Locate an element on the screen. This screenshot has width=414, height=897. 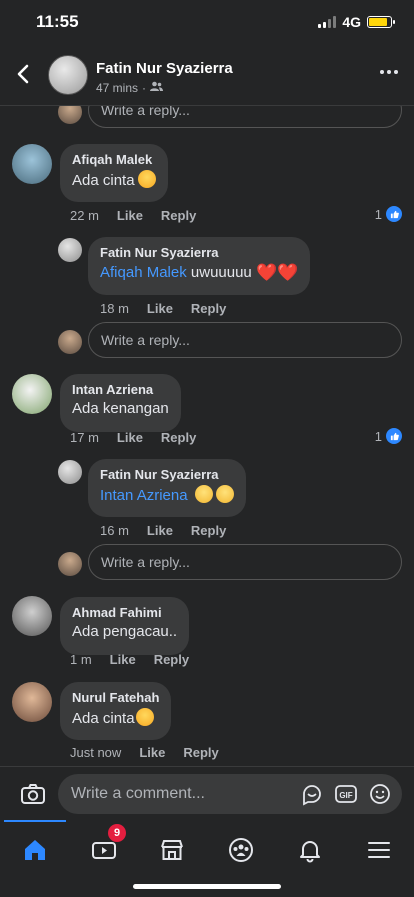
hamburger-menu-icon is located at coordinates (379, 850).